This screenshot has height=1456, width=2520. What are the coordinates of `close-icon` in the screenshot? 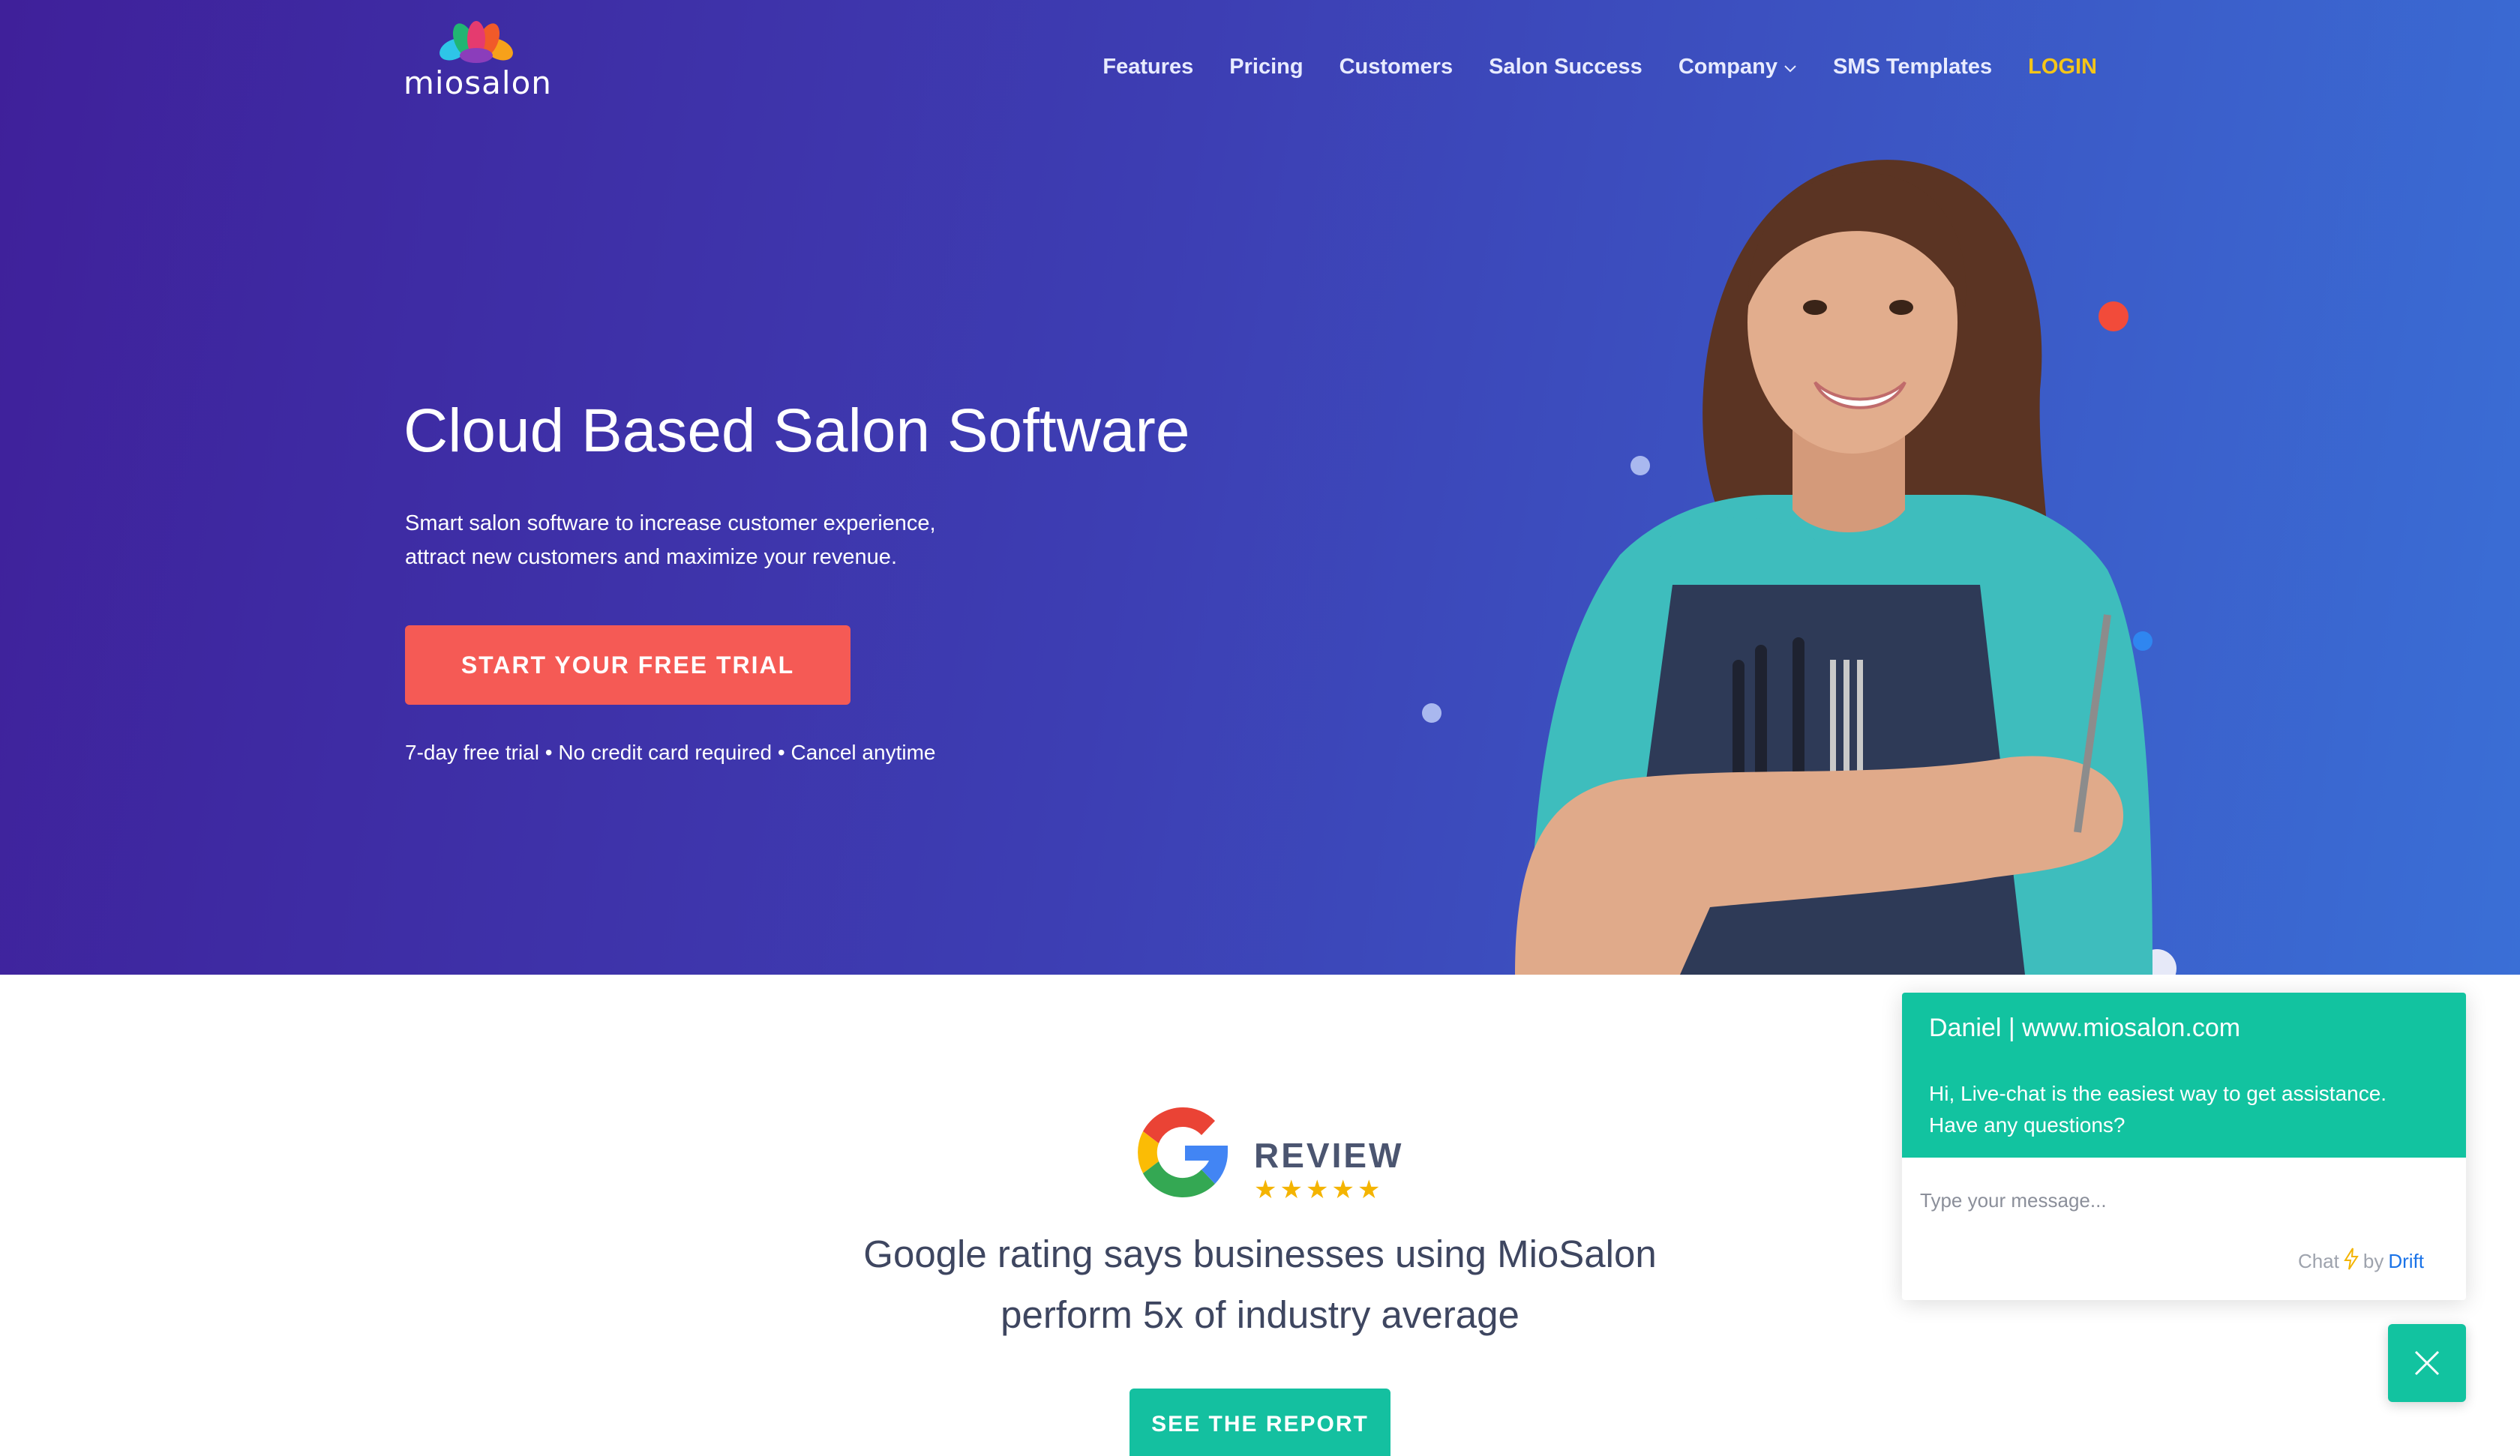 It's located at (2427, 1363).